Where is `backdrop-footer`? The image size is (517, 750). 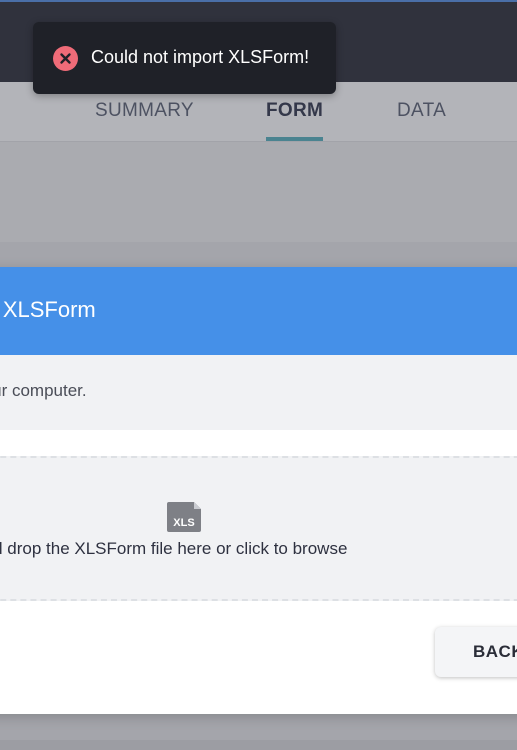 backdrop-footer is located at coordinates (258, 745).